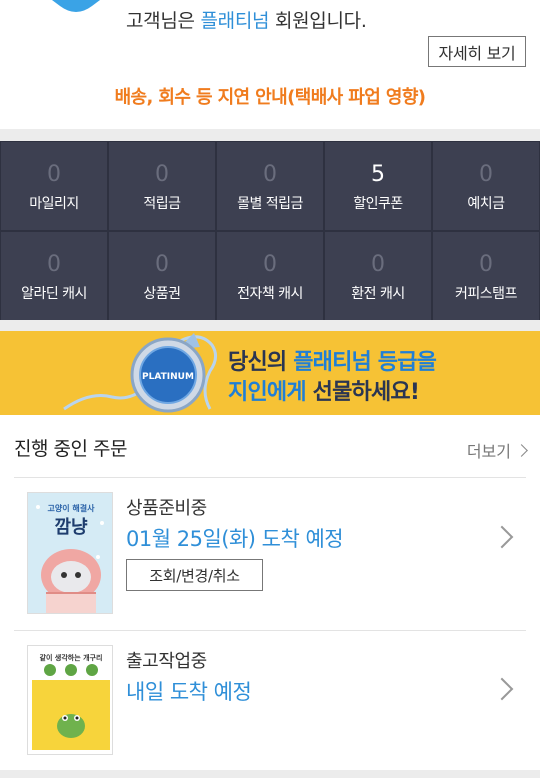  Describe the element at coordinates (162, 204) in the screenshot. I see `stat-label: 적립금` at that location.